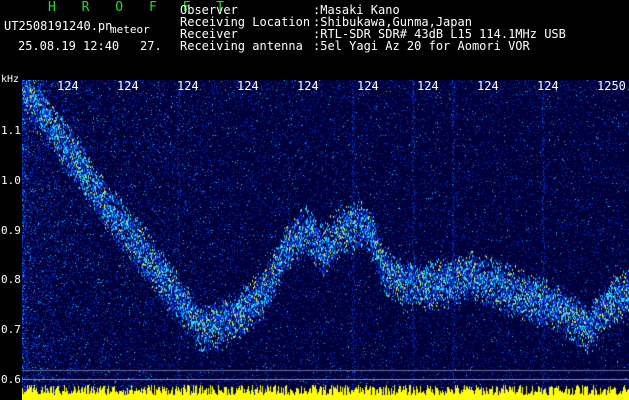 Image resolution: width=629 pixels, height=400 pixels. What do you see at coordinates (11, 329) in the screenshot?
I see `y-tick-0.7: 0.7` at bounding box center [11, 329].